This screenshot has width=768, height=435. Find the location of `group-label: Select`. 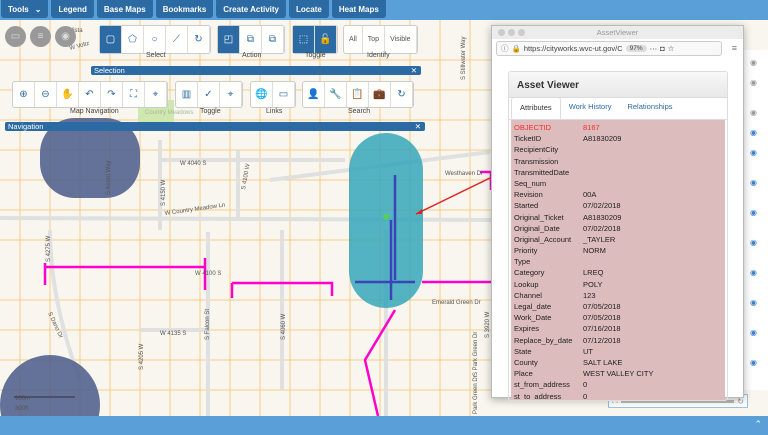

group-label: Select is located at coordinates (156, 55).